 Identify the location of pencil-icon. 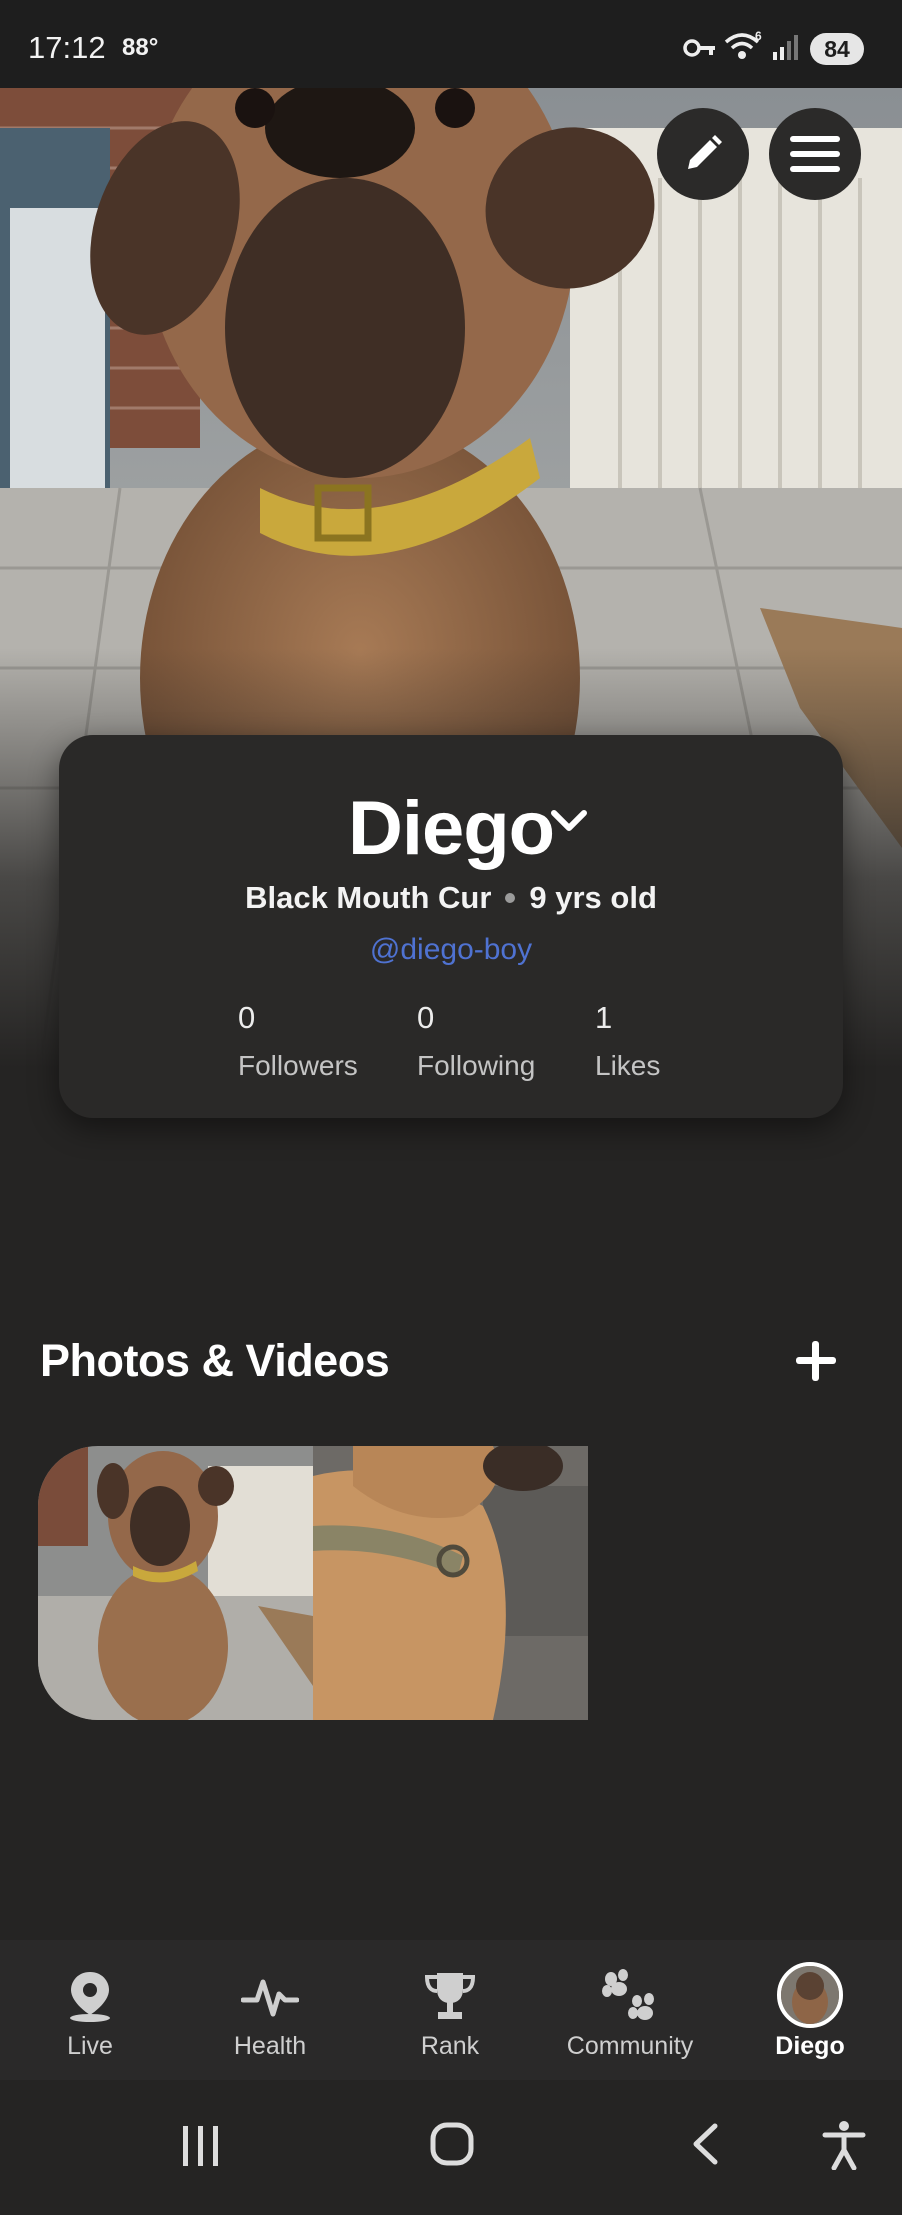
(705, 152).